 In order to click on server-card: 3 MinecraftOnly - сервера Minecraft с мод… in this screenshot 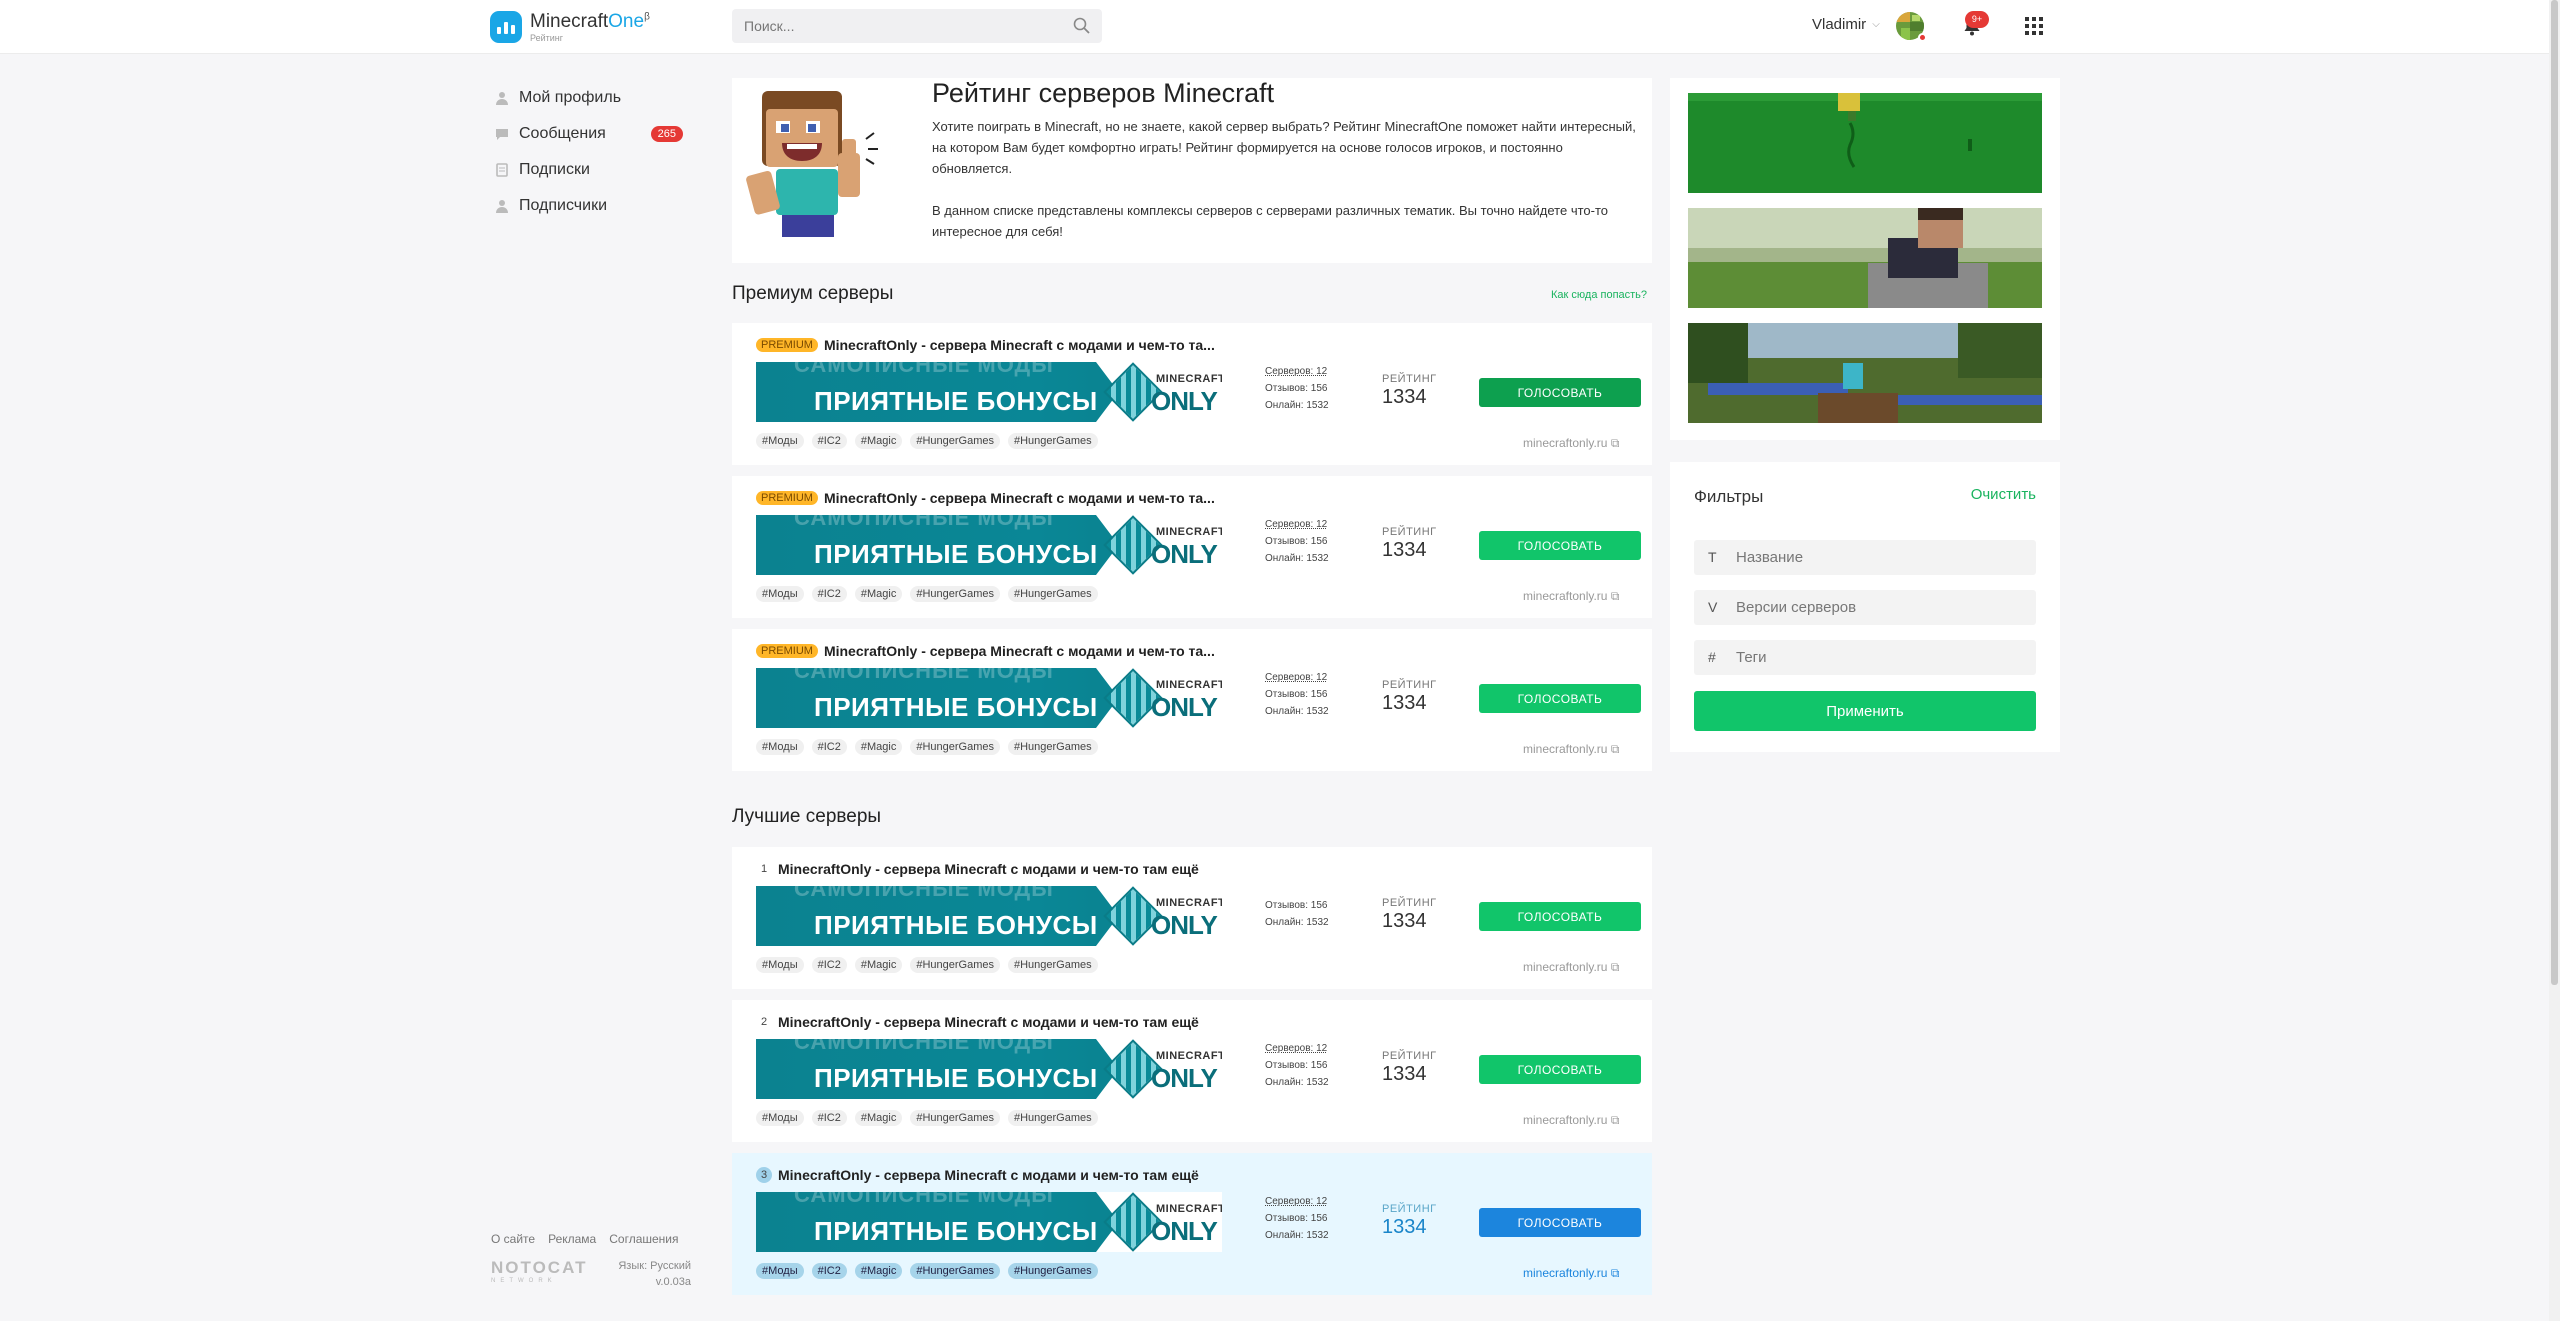, I will do `click(1192, 1224)`.